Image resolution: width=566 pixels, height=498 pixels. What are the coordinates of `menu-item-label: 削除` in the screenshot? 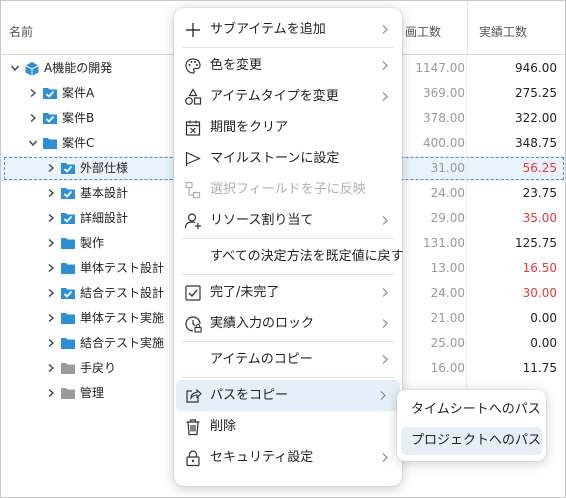 It's located at (223, 426).